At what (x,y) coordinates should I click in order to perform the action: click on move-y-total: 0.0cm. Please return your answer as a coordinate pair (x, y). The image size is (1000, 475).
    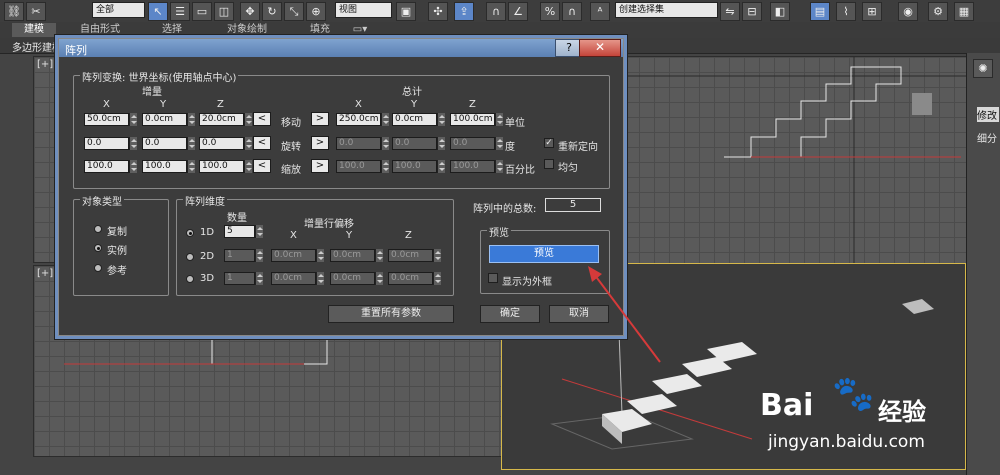
    Looking at the image, I should click on (418, 119).